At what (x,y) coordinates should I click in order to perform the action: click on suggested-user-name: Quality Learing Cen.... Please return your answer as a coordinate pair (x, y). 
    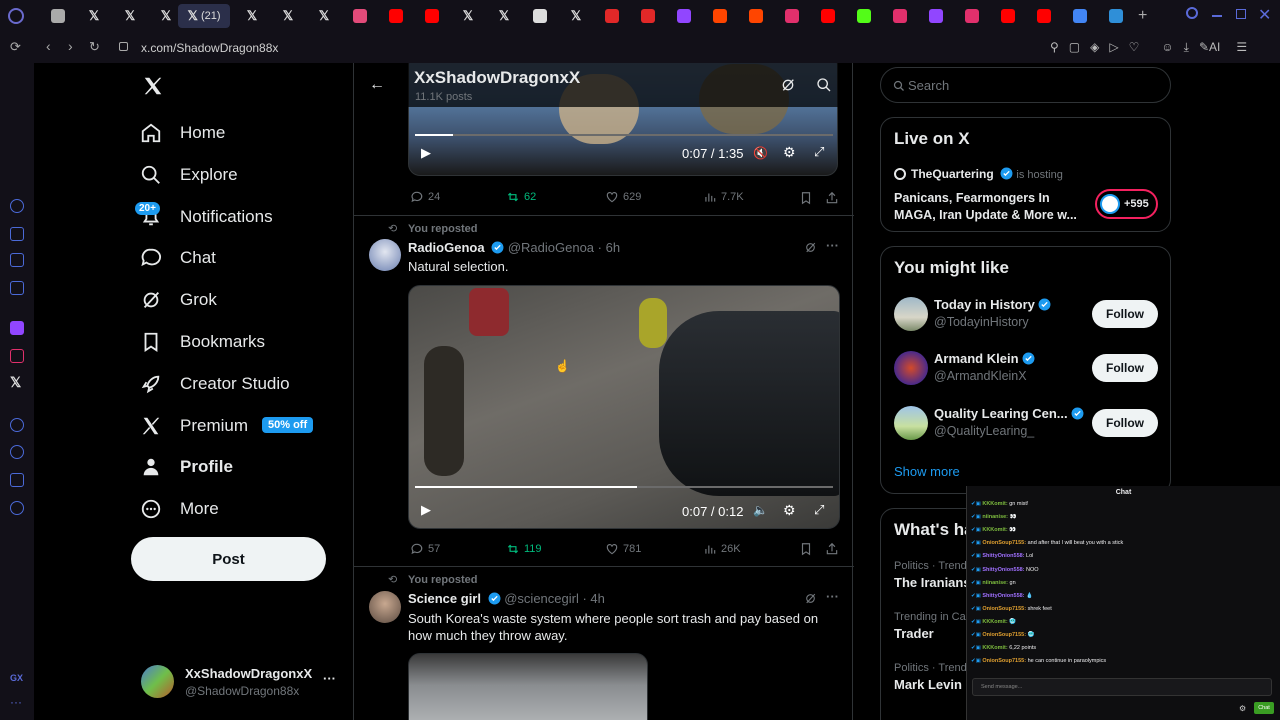
    Looking at the image, I should click on (1001, 413).